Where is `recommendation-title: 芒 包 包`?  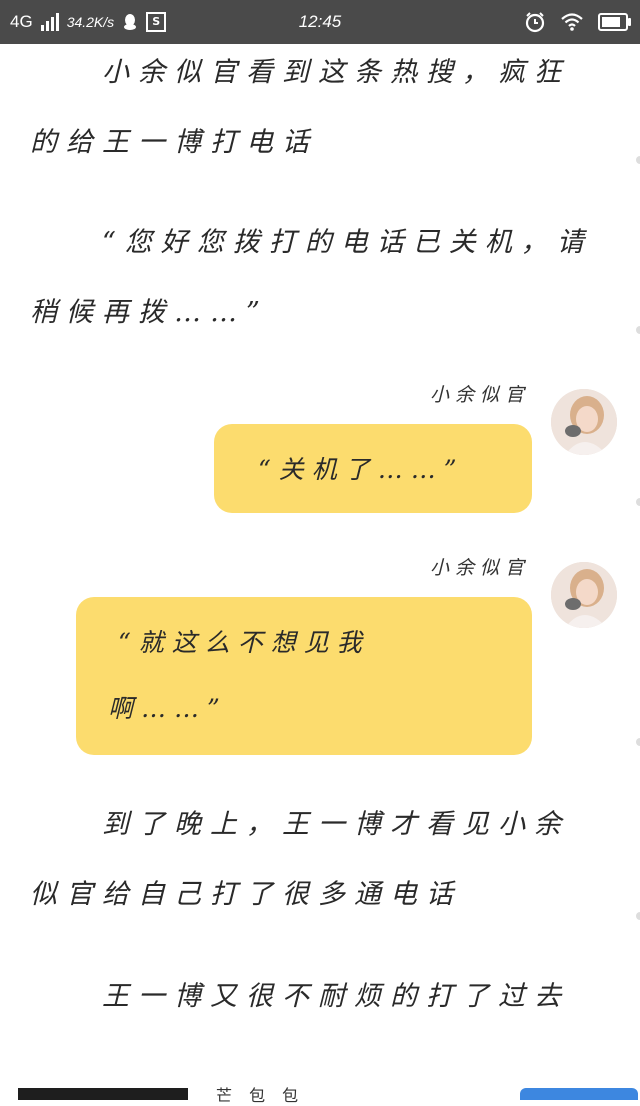 recommendation-title: 芒 包 包 is located at coordinates (260, 1095).